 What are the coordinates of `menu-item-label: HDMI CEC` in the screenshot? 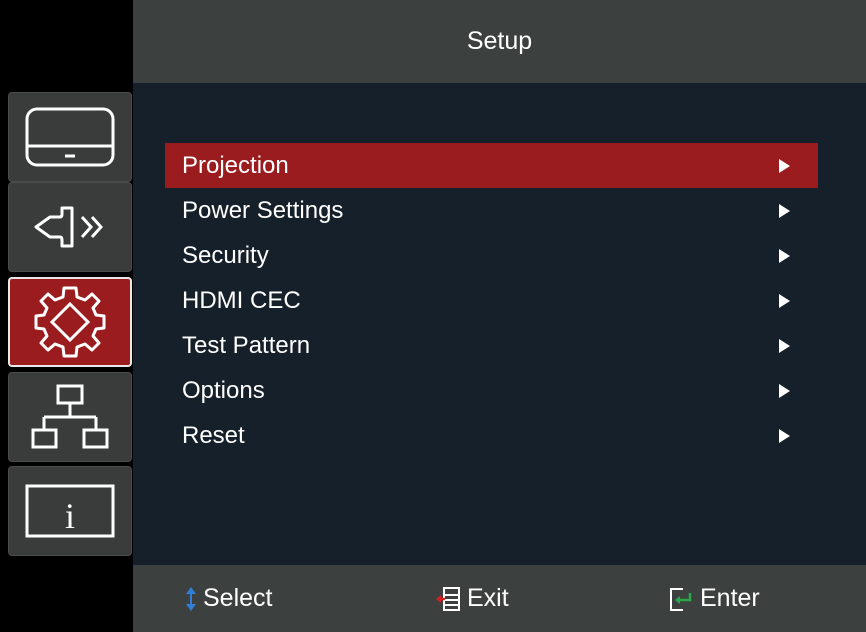 It's located at (241, 300).